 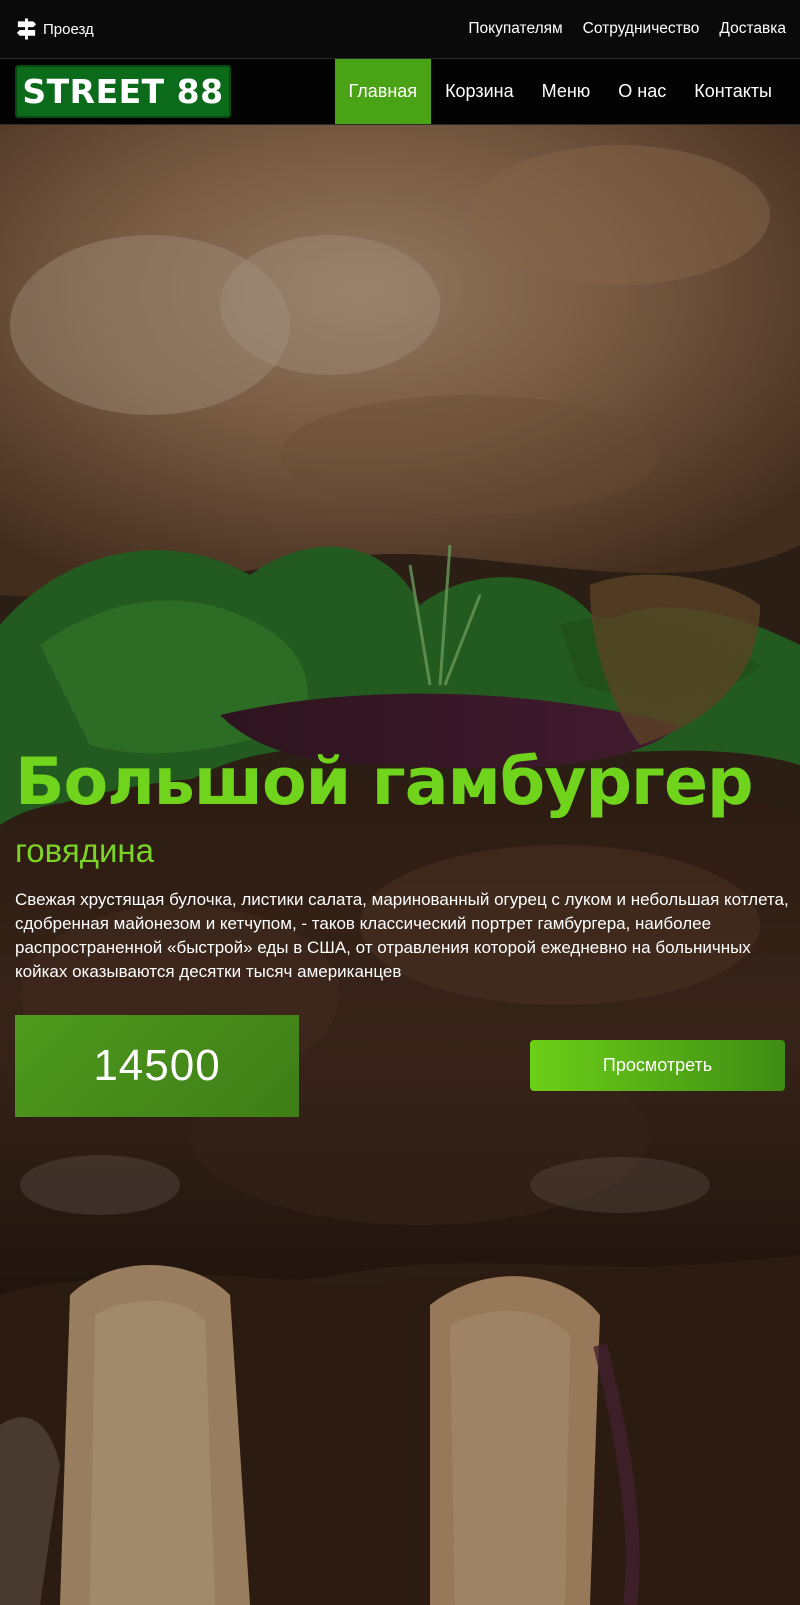 What do you see at coordinates (641, 29) in the screenshot?
I see `top-link-partnership: Сотрудничество` at bounding box center [641, 29].